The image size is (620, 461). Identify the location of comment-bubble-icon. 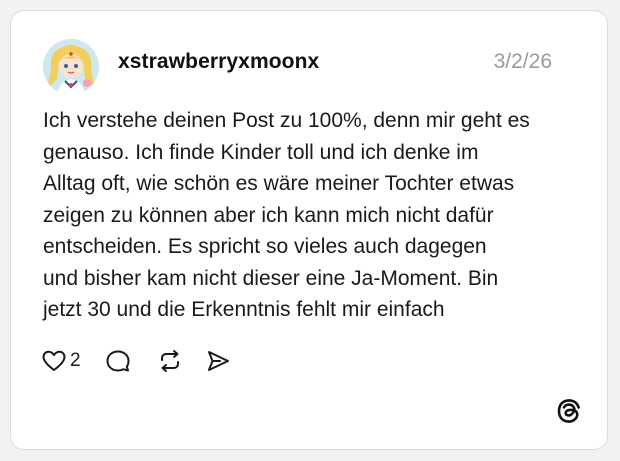
(118, 361).